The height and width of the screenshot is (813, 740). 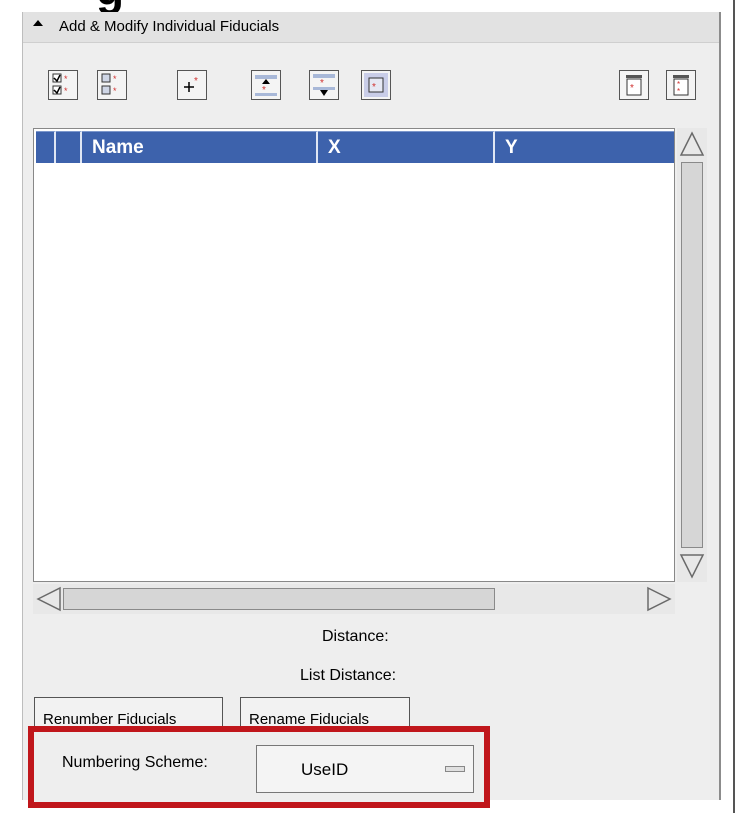 I want to click on delete-all-fiducials-icon: * *, so click(x=681, y=85).